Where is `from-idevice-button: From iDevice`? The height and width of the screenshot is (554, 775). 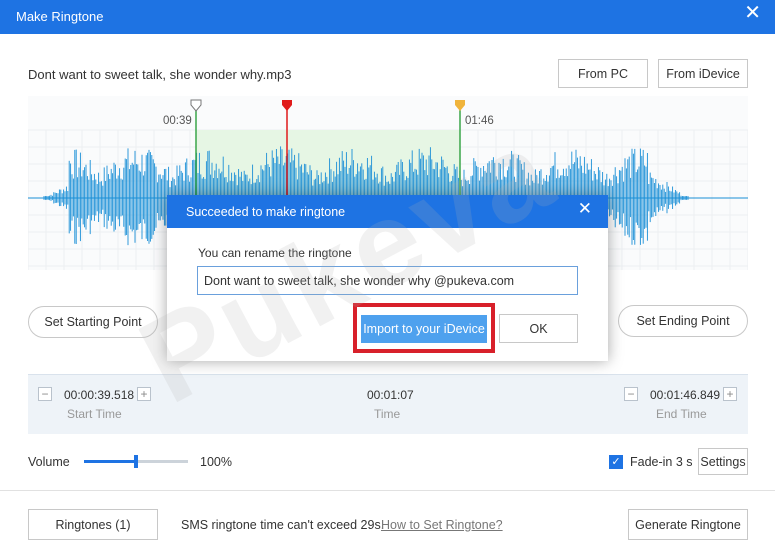 from-idevice-button: From iDevice is located at coordinates (703, 73).